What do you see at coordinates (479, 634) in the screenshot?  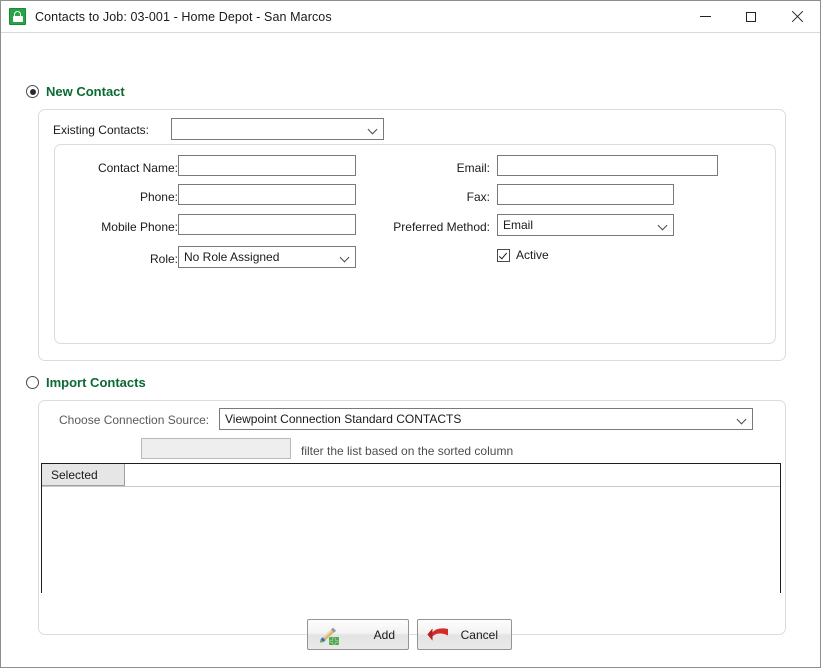 I see `cancel-button-label: Cancel` at bounding box center [479, 634].